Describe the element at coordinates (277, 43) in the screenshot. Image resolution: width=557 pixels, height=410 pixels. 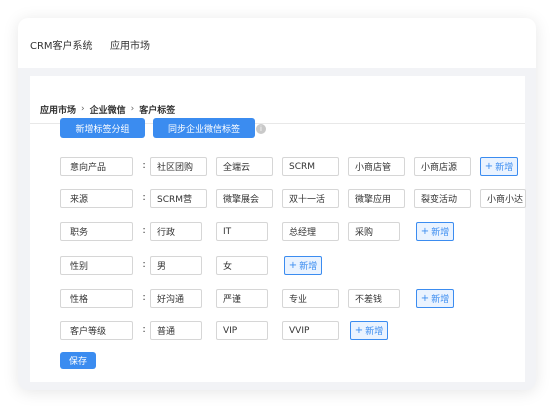
I see `top-nav-bar: CRM客户系统 应用市场` at that location.